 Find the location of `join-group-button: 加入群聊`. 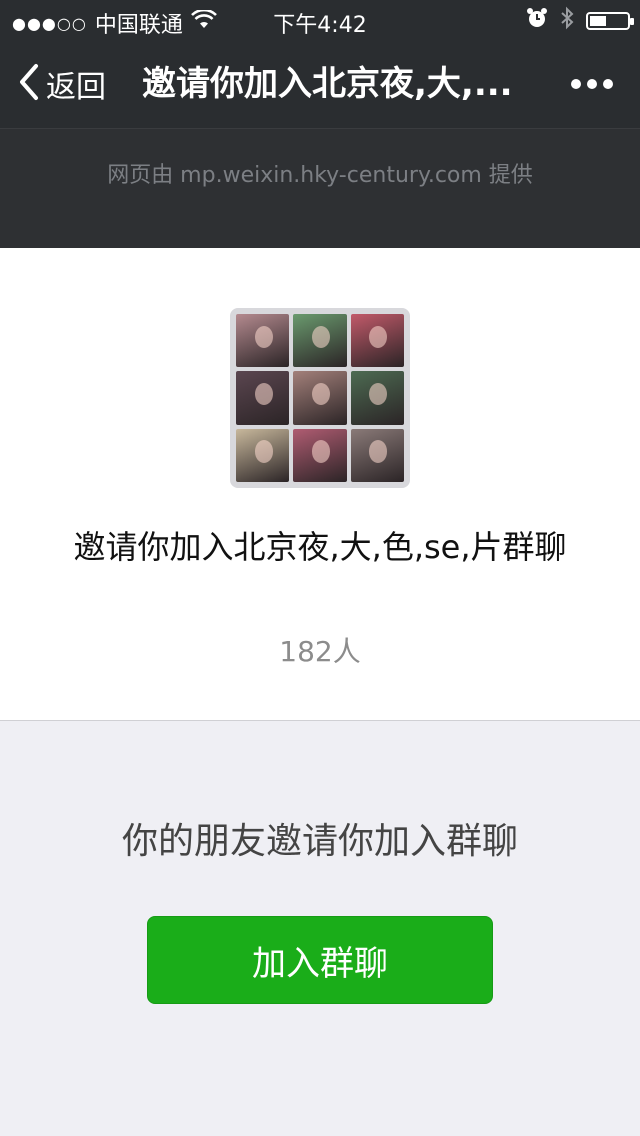

join-group-button: 加入群聊 is located at coordinates (320, 960).